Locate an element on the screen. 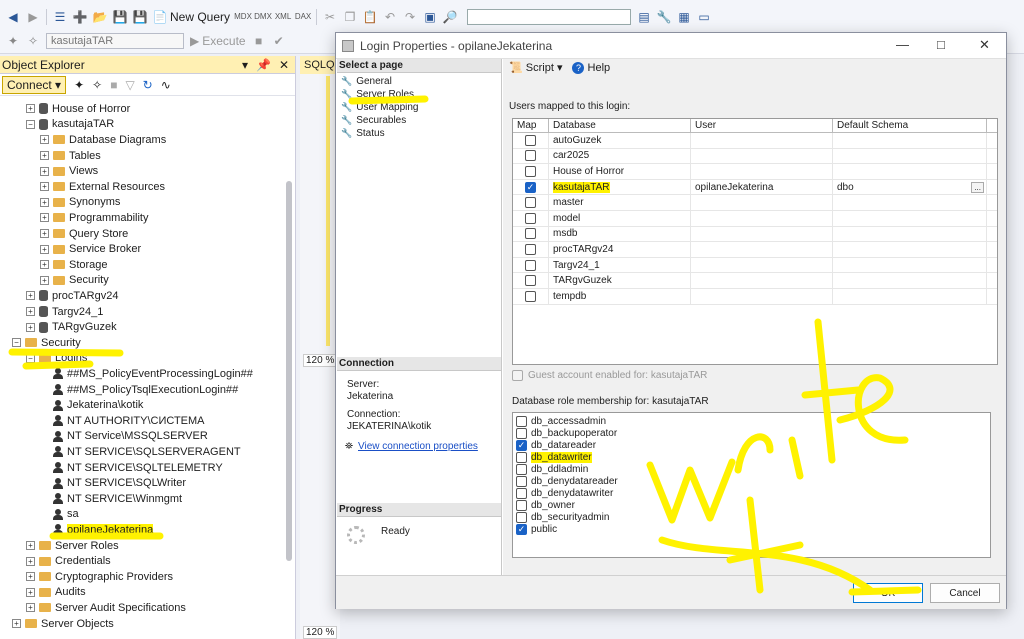  tree-scrollbar is located at coordinates (289, 371).